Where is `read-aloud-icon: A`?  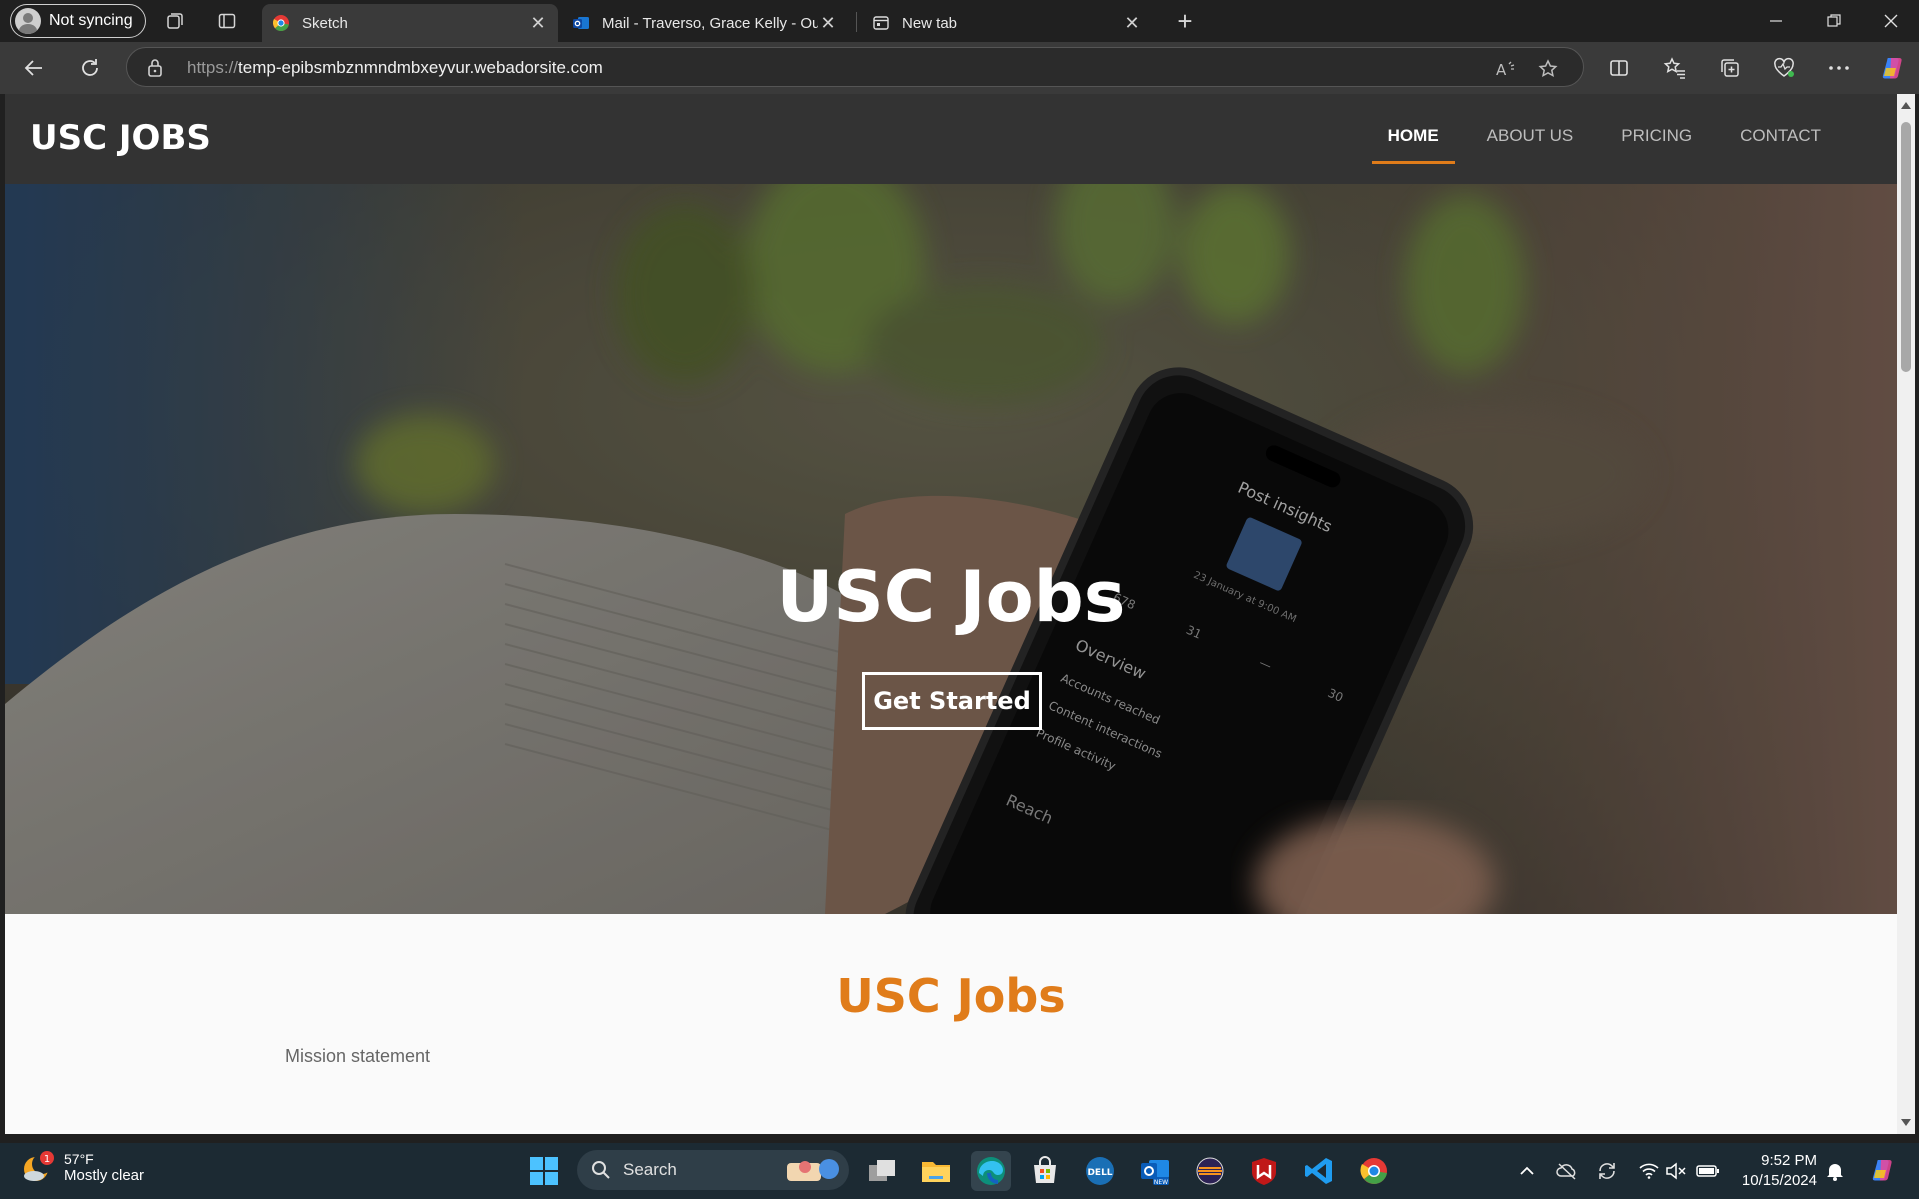 read-aloud-icon: A is located at coordinates (1506, 69).